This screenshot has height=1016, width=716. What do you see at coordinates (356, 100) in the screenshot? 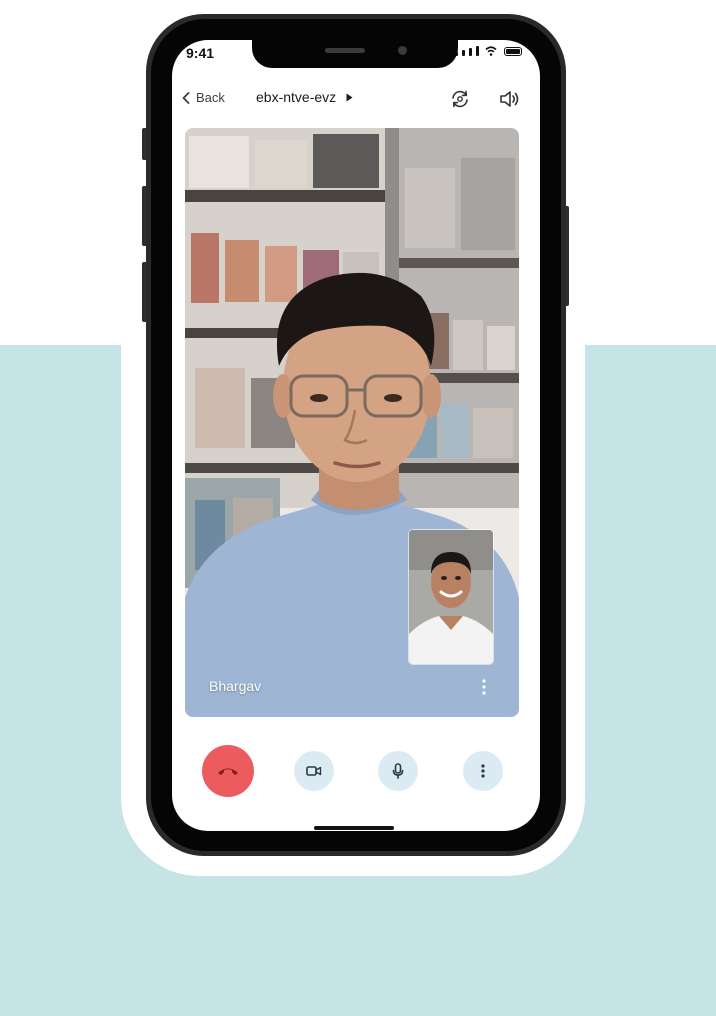
I see `call-top-bar: Back ebx-ntve-evz` at bounding box center [356, 100].